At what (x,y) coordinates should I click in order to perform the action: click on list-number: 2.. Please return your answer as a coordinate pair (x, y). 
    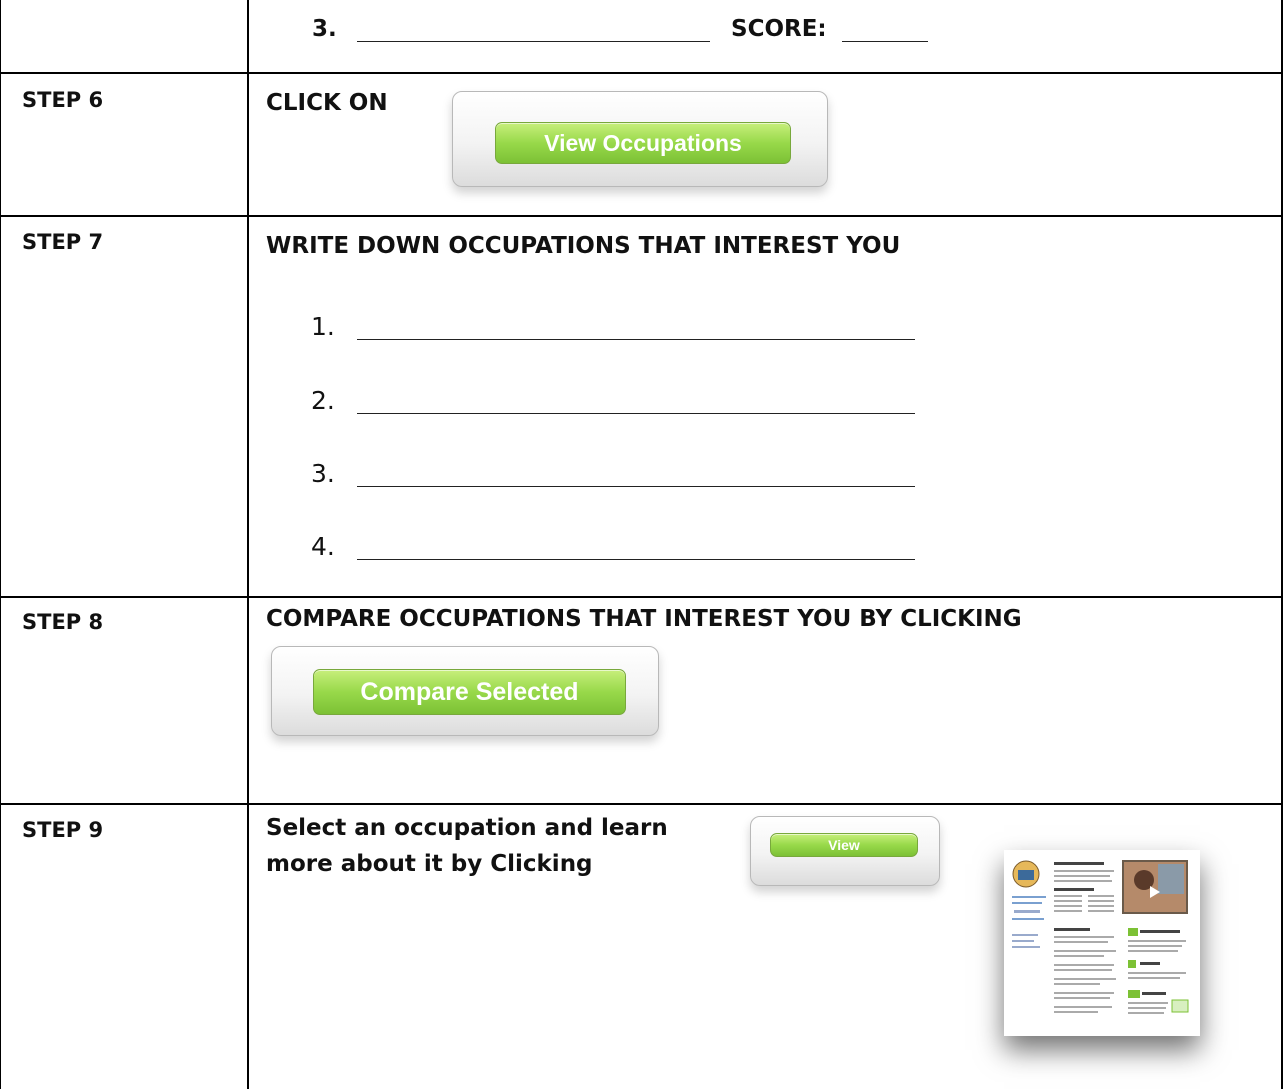
    Looking at the image, I should click on (323, 400).